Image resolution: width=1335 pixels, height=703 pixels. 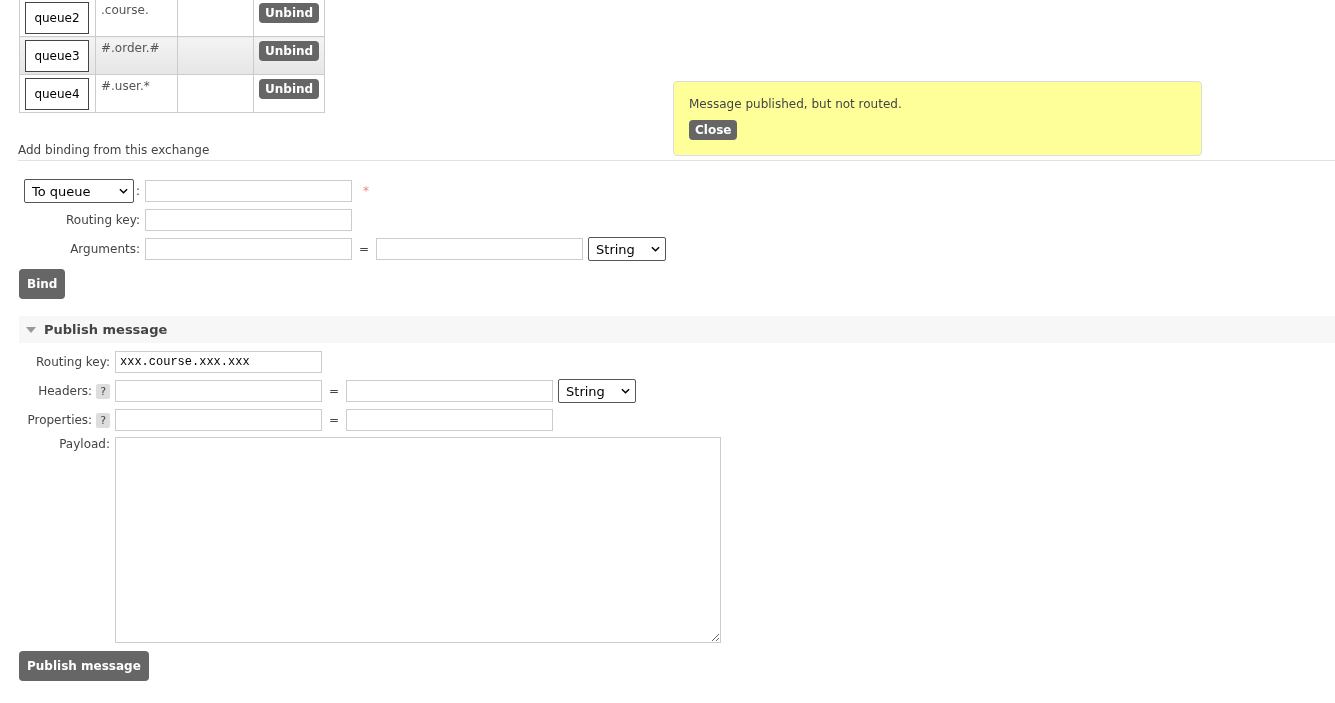 What do you see at coordinates (248, 220) in the screenshot?
I see `routing-key-input` at bounding box center [248, 220].